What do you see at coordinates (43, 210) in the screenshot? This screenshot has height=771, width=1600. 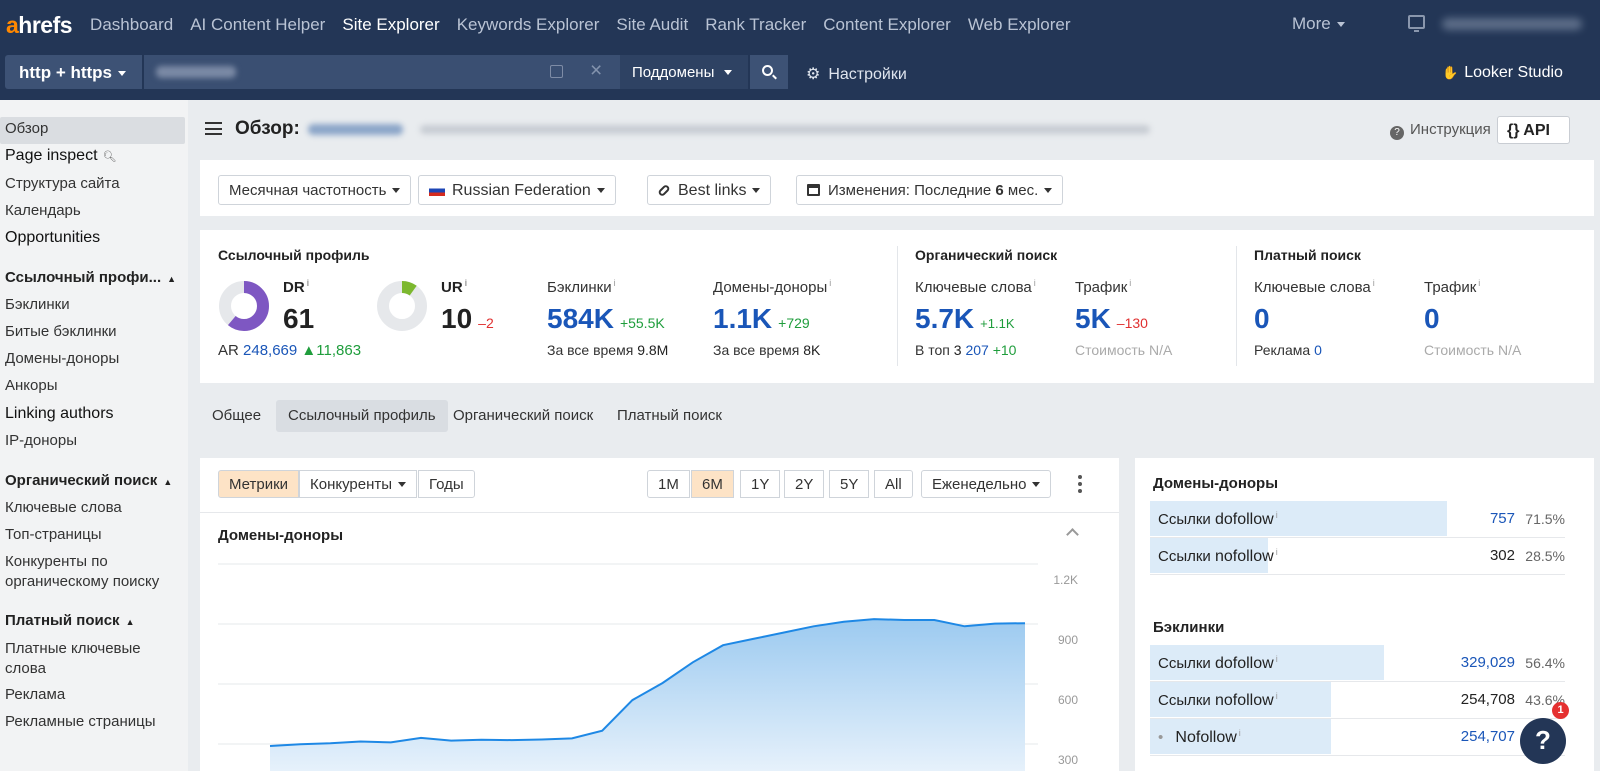 I see `sidebar-item-calendar: Календарь` at bounding box center [43, 210].